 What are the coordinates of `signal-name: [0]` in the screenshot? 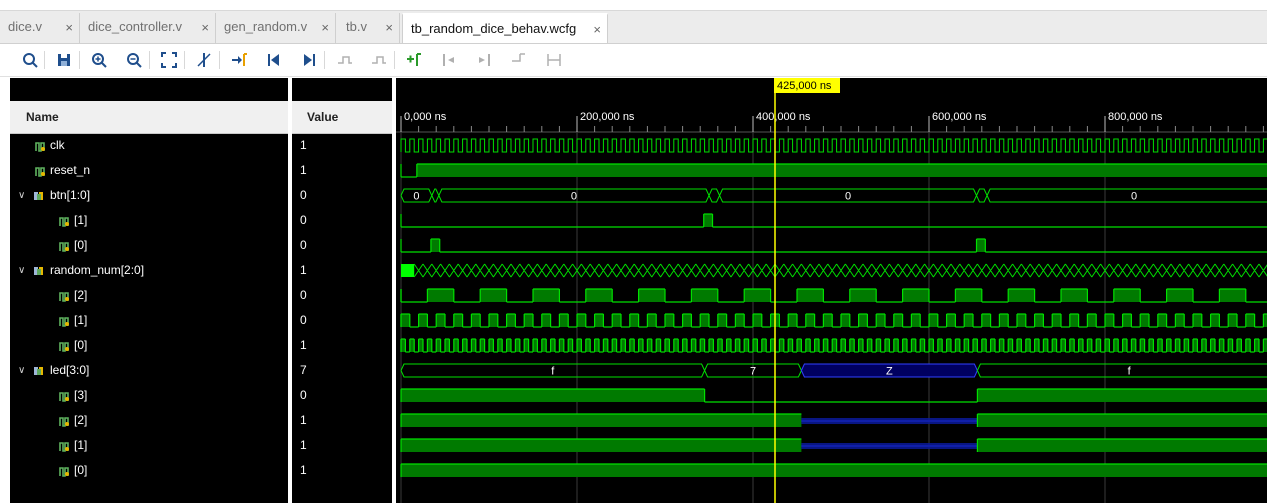 It's located at (81, 245).